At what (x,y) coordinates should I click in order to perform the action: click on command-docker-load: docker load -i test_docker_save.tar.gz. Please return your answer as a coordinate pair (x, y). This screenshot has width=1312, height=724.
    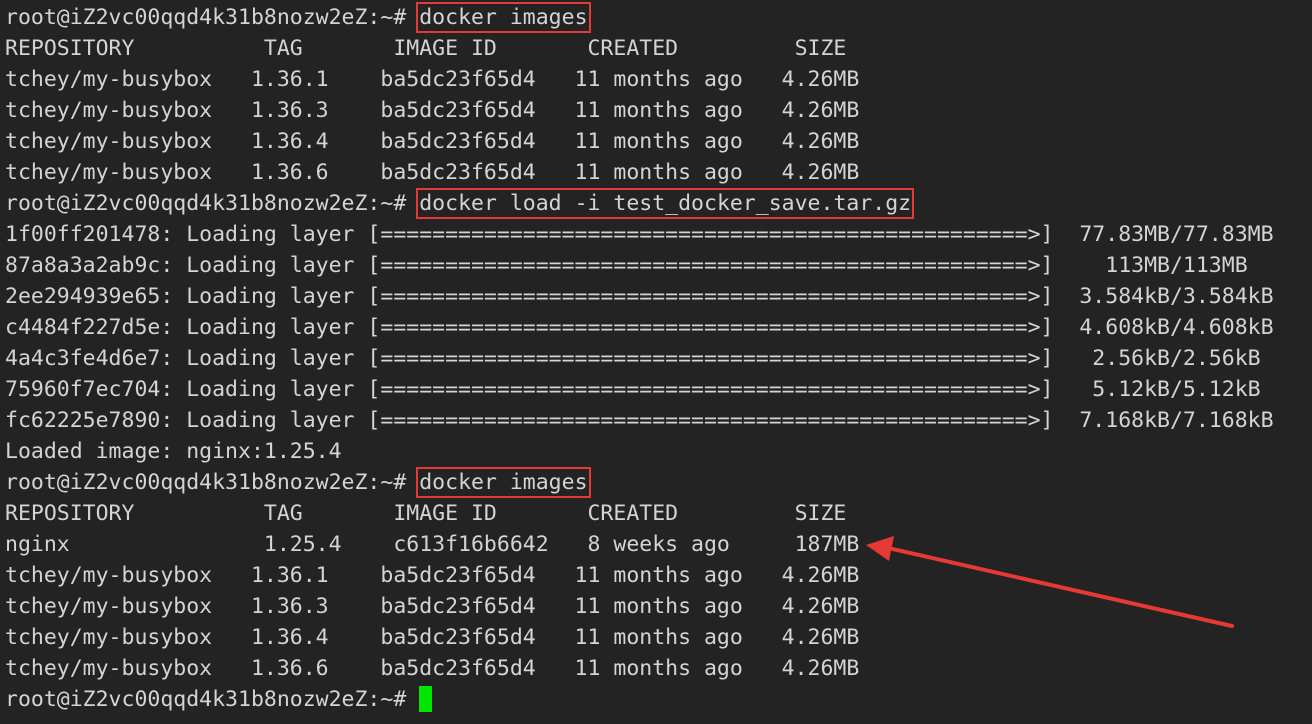
    Looking at the image, I should click on (665, 203).